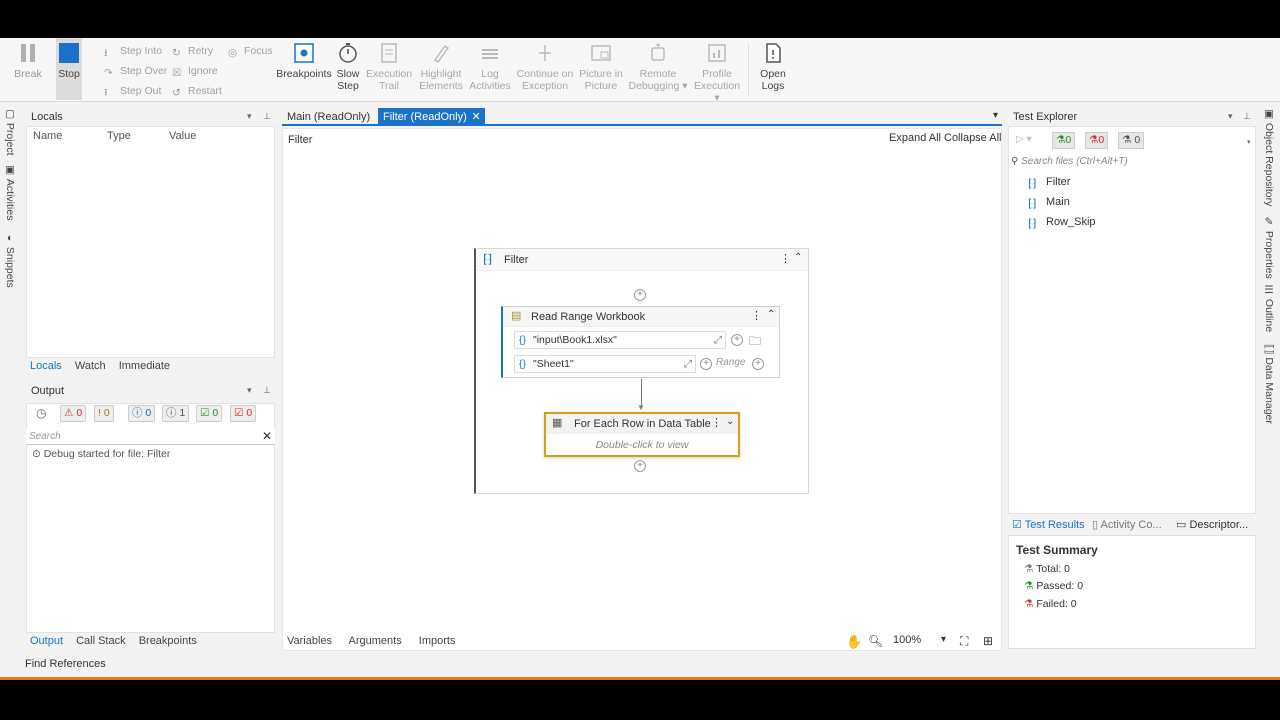  What do you see at coordinates (46, 641) in the screenshot?
I see `tab-output: Output` at bounding box center [46, 641].